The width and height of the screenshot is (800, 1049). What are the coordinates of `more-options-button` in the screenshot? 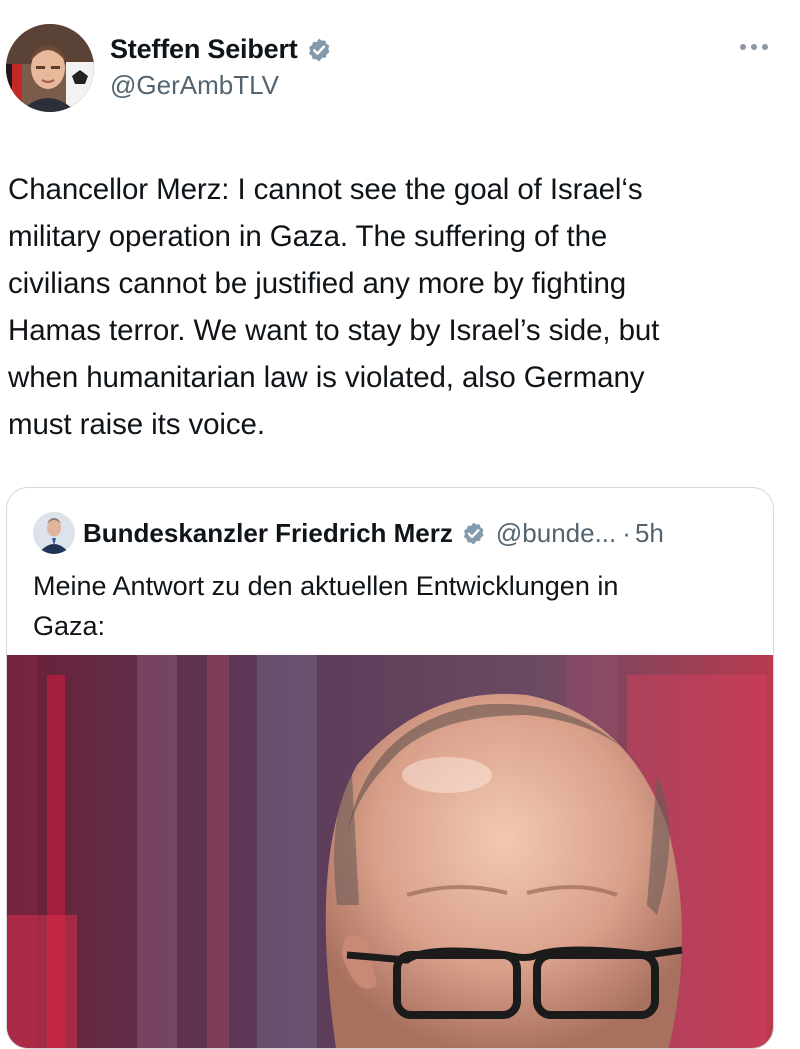 It's located at (754, 47).